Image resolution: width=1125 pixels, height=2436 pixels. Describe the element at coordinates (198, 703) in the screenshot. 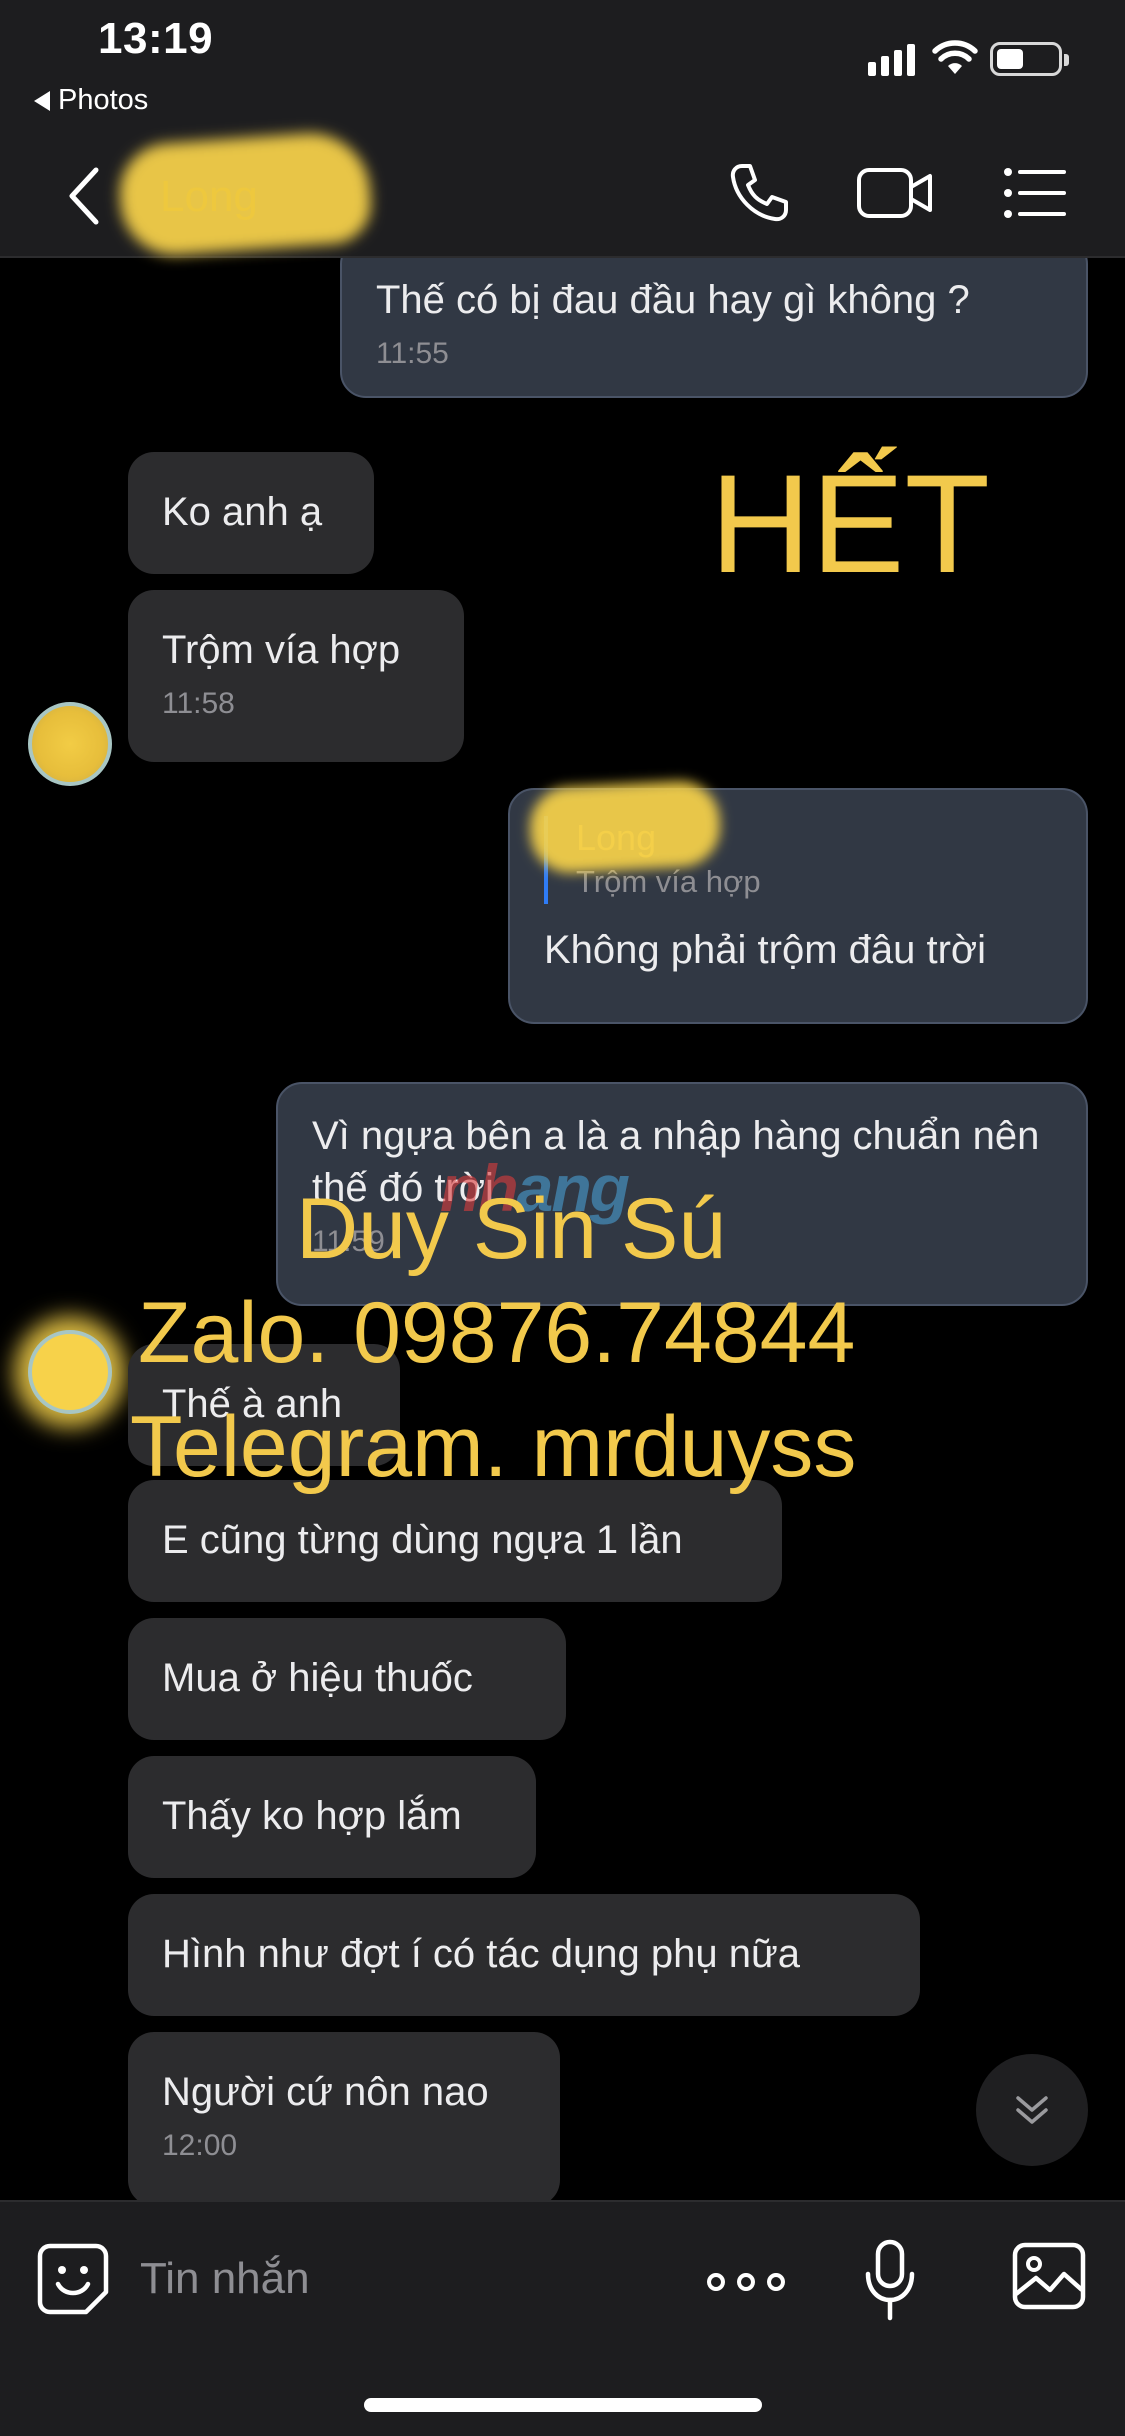

I see `message-time: 11:58` at that location.